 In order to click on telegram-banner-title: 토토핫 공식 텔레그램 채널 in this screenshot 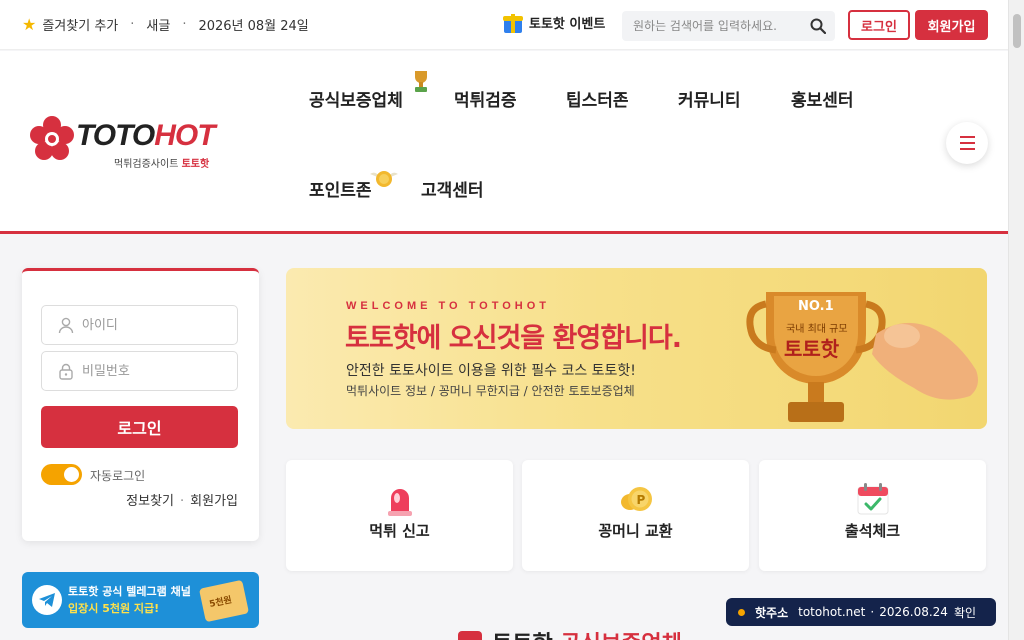, I will do `click(129, 591)`.